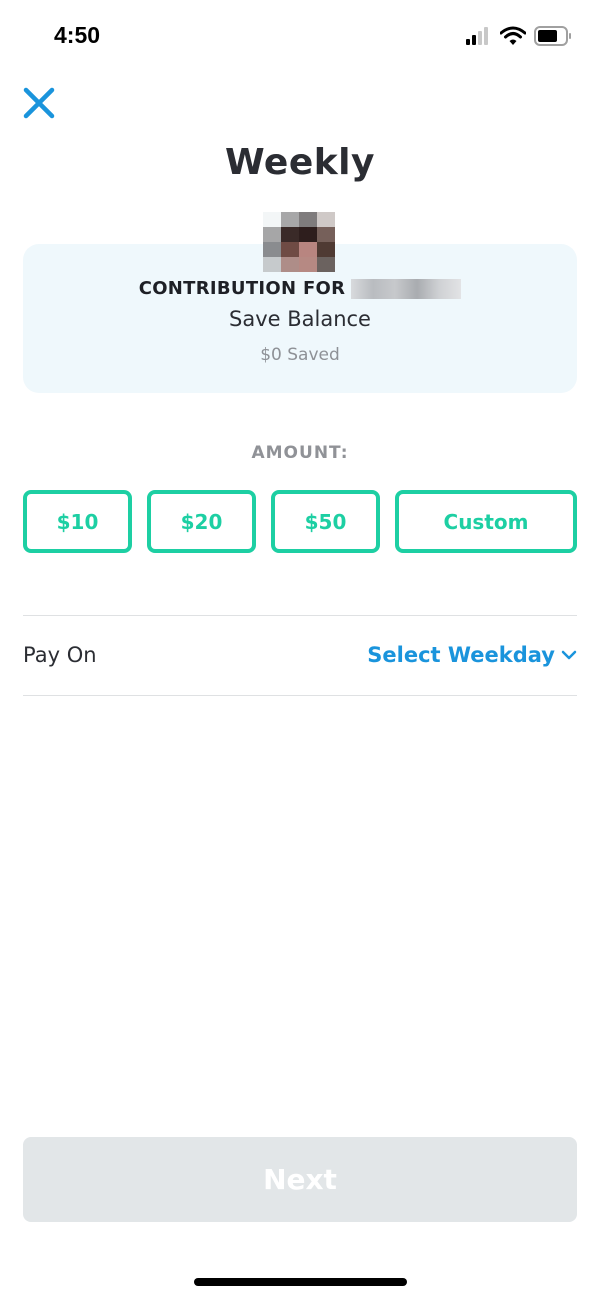 The width and height of the screenshot is (600, 1298). What do you see at coordinates (300, 453) in the screenshot?
I see `amount-label: AMOUNT:` at bounding box center [300, 453].